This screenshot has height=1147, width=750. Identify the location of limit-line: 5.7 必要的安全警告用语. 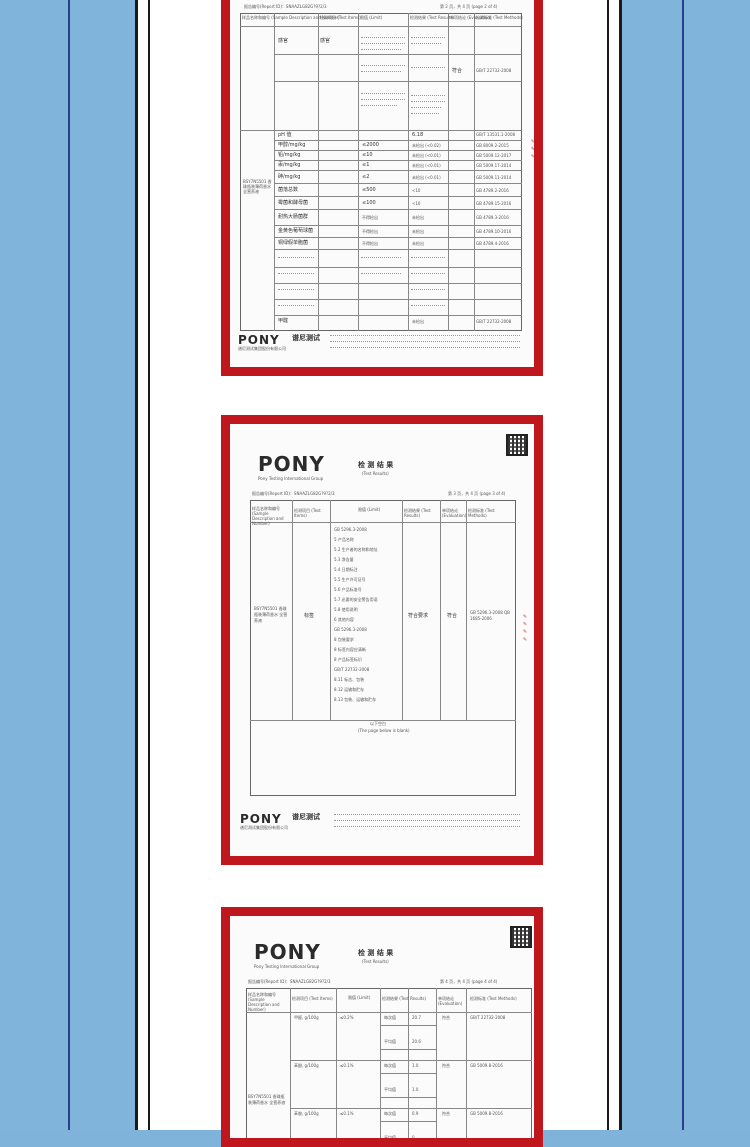
(356, 599).